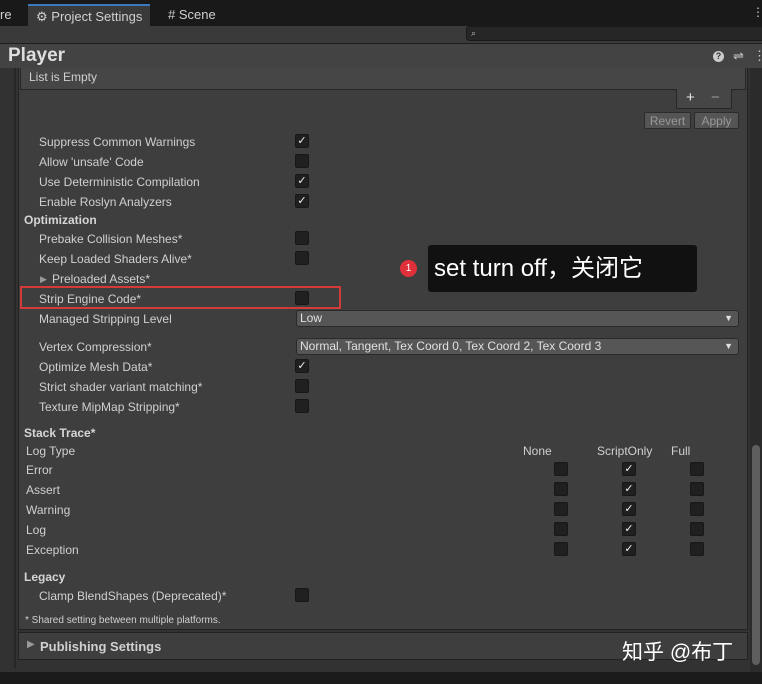 Image resolution: width=762 pixels, height=684 pixels. Describe the element at coordinates (91, 162) in the screenshot. I see `allow-unsafe-code-label: Allow 'unsafe' Code` at that location.